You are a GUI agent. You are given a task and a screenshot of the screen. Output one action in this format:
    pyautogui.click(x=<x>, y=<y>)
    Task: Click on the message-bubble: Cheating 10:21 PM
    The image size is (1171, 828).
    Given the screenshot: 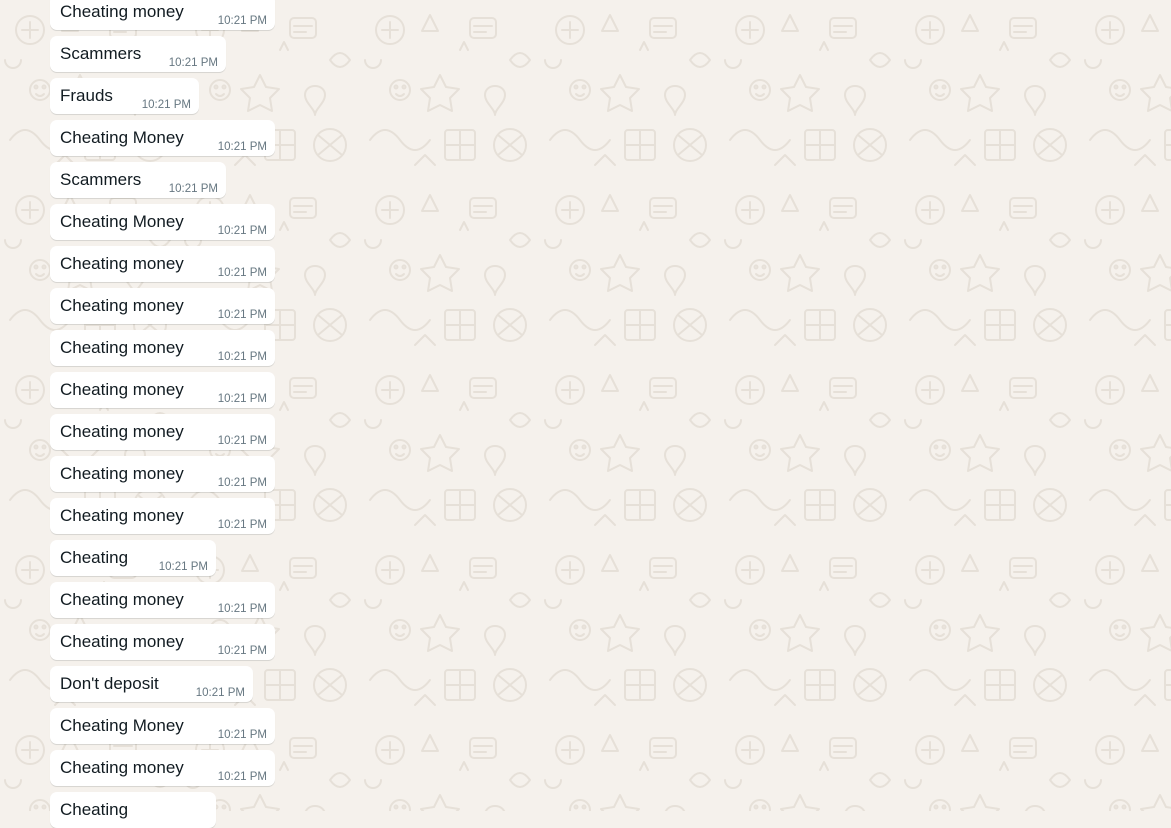 What is the action you would take?
    pyautogui.click(x=133, y=558)
    